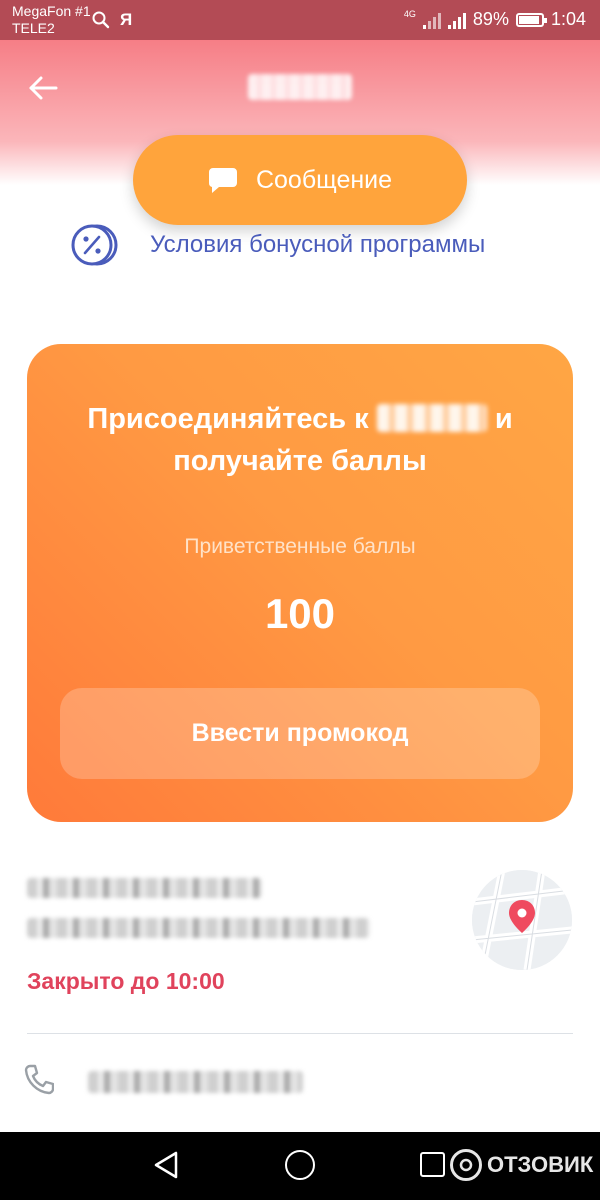 Image resolution: width=600 pixels, height=1200 pixels. Describe the element at coordinates (300, 20) in the screenshot. I see `status-bar: MegaFon #1 TELE2 Я 4G 89% 1:04` at that location.